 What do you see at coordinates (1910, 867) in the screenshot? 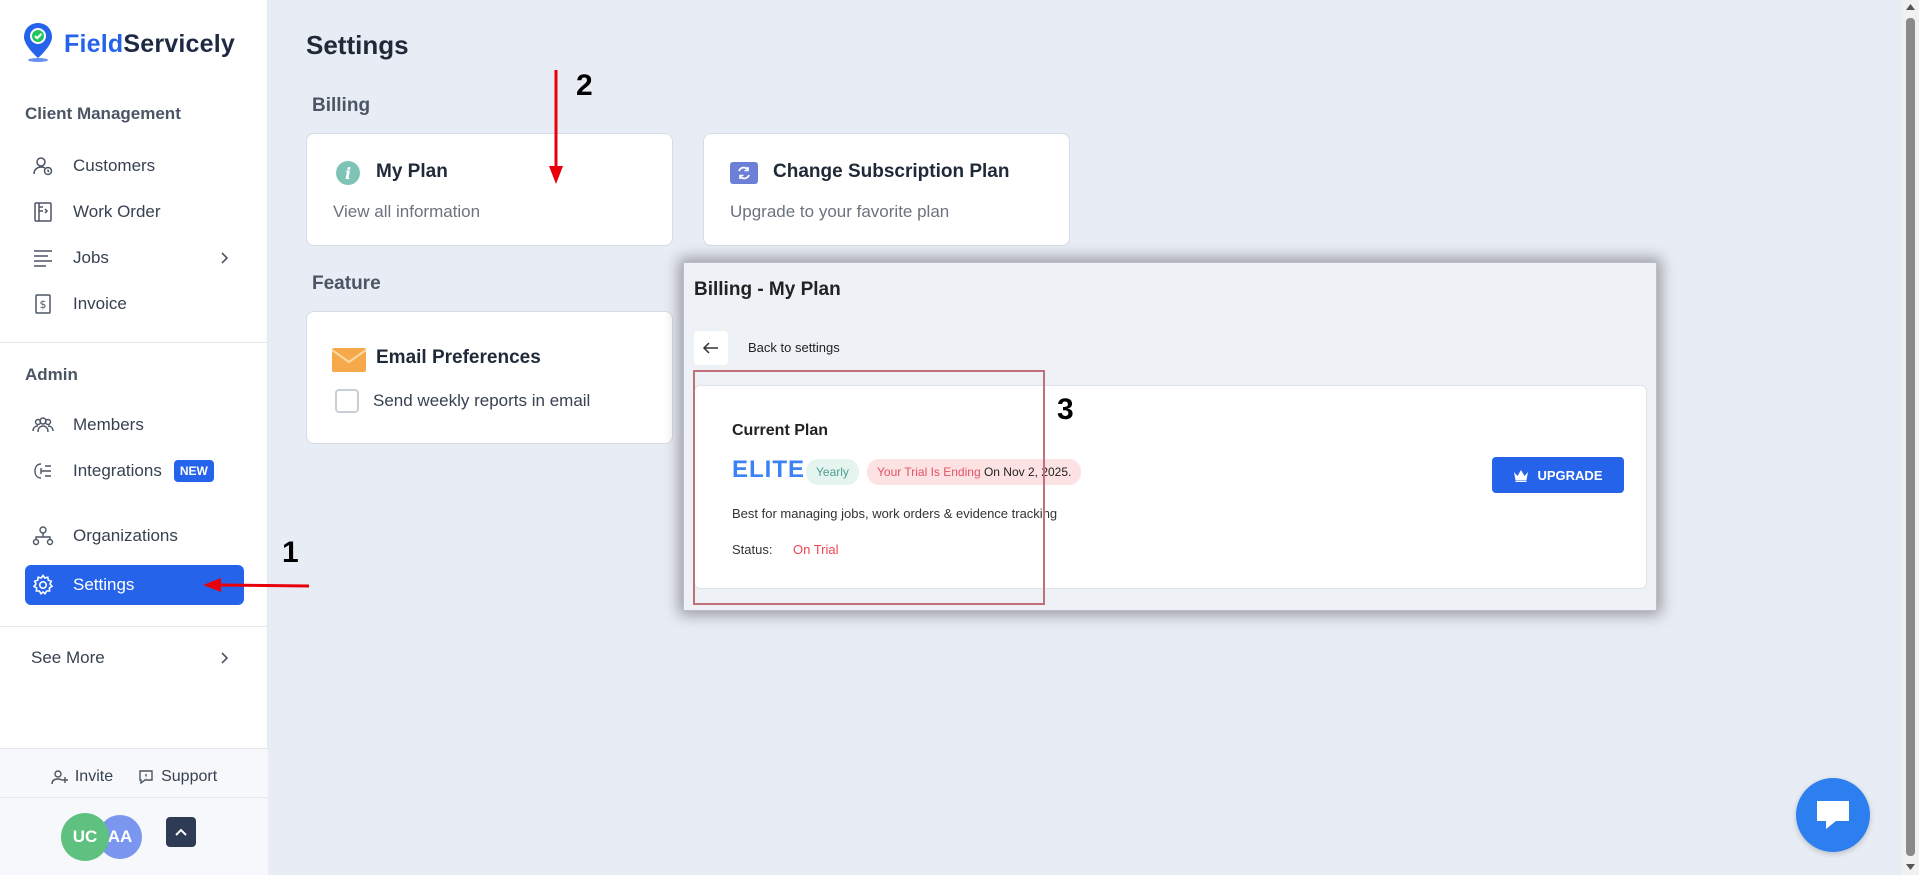
I see `scroll-down-arrow-icon` at bounding box center [1910, 867].